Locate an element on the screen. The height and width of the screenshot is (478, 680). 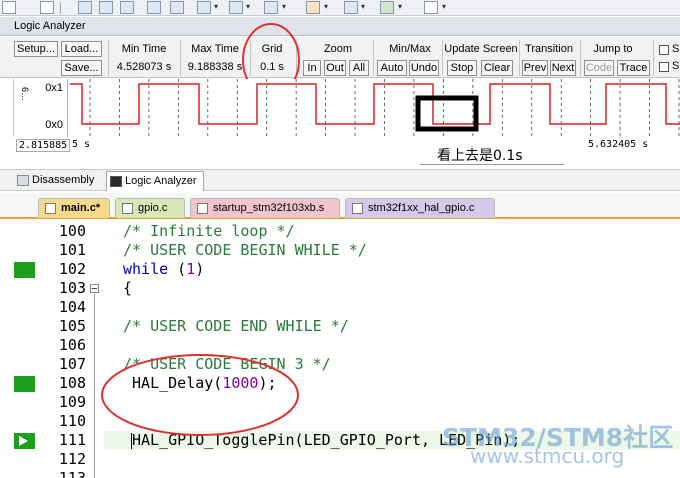
file-tab-startup-s: startup_stm32f103xb.s is located at coordinates (265, 208).